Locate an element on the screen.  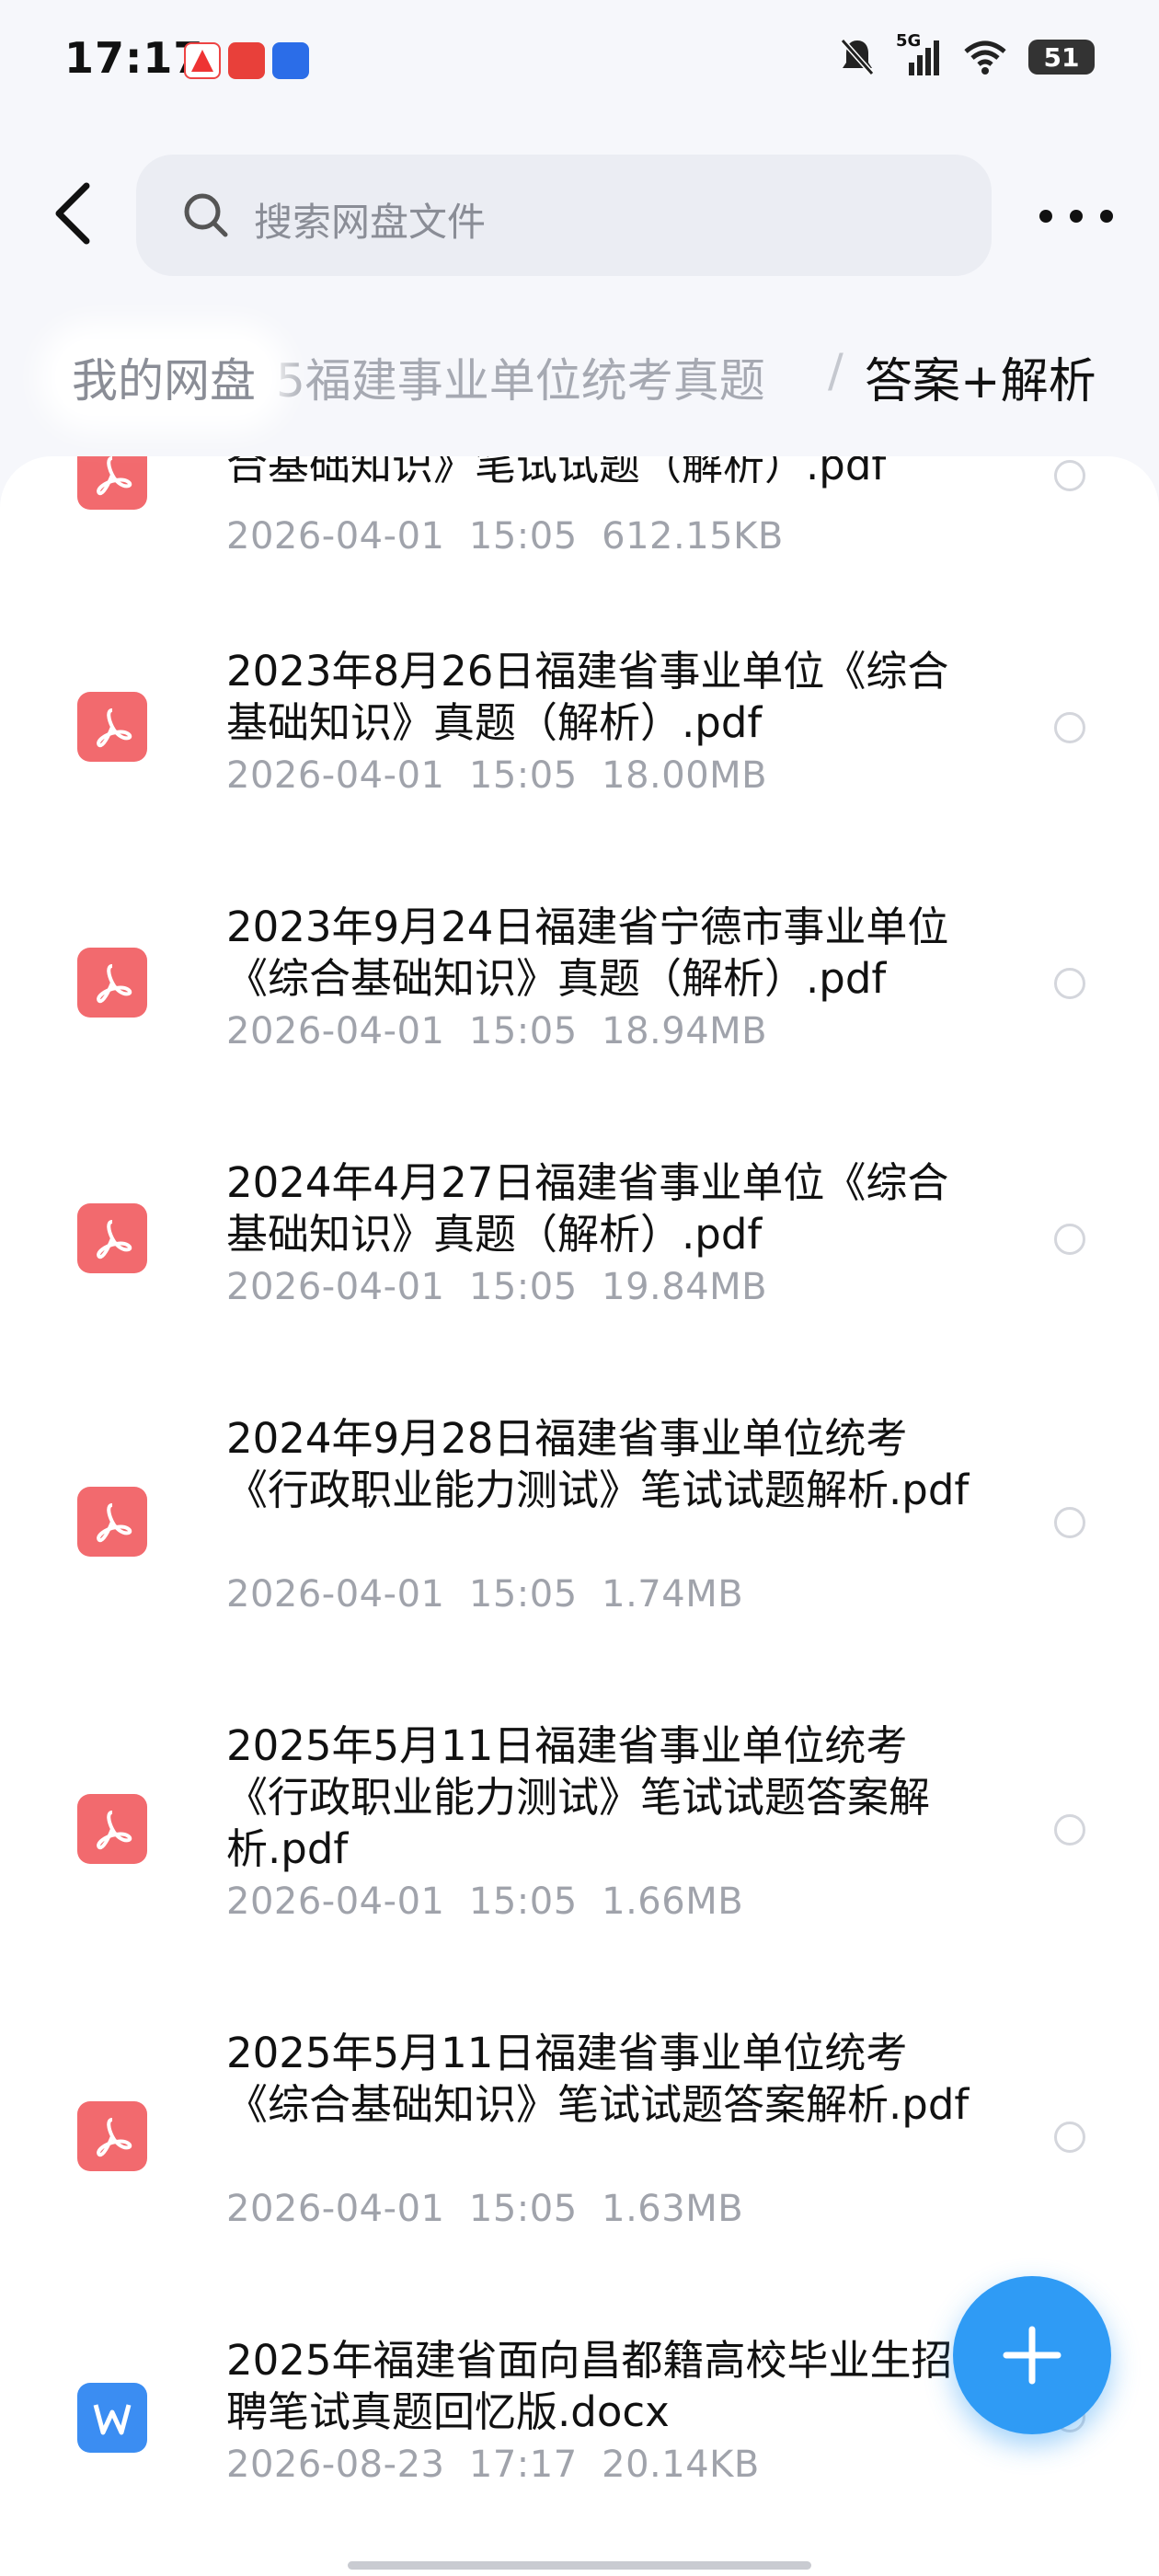
file-name: 2023年9月24日福建省宁德市事业单位《综合基础知识》真题（解析）.pdf is located at coordinates (587, 953).